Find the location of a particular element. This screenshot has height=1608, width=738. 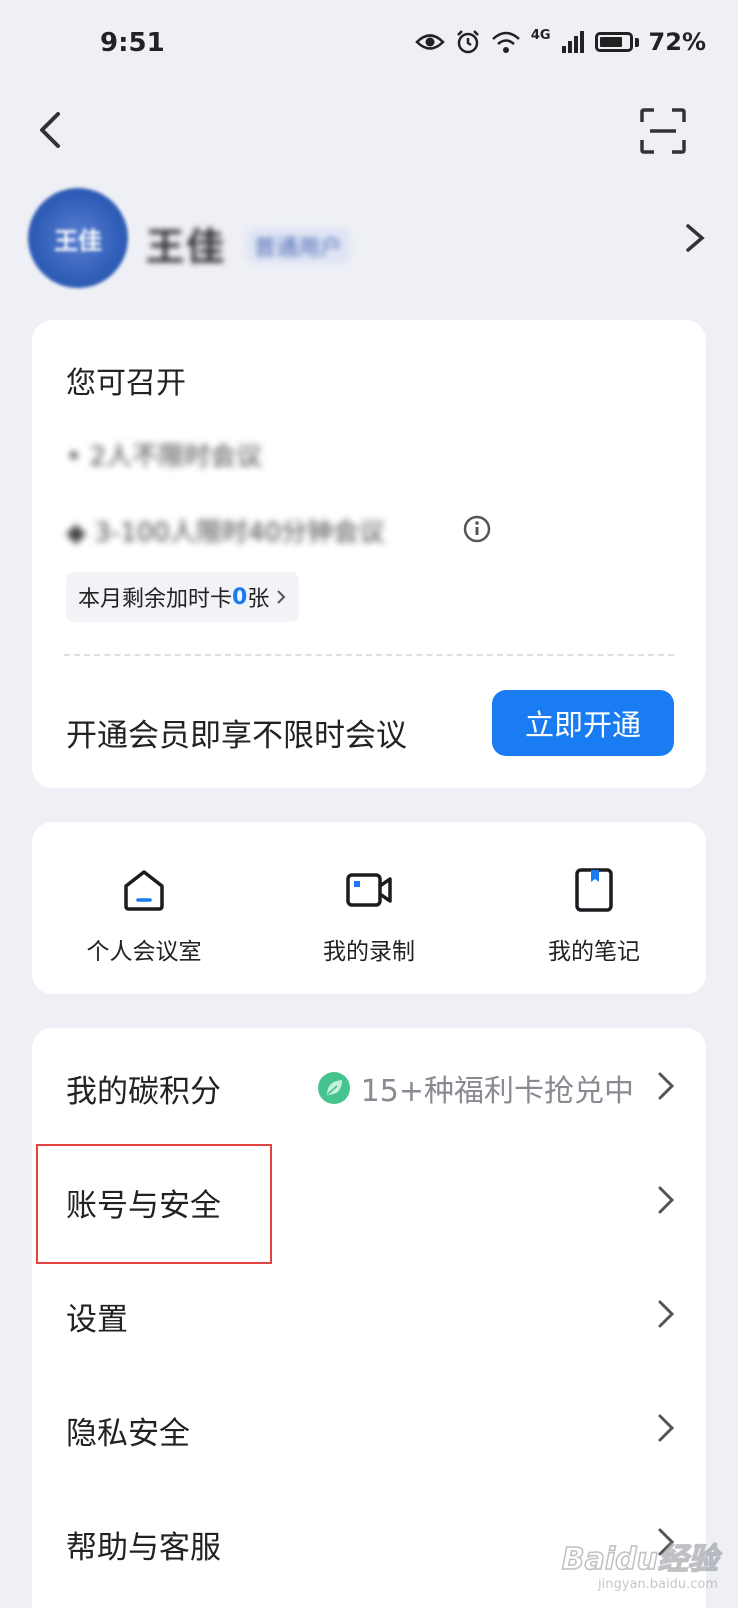

benefit-text: 2人不限时会议 is located at coordinates (176, 457).